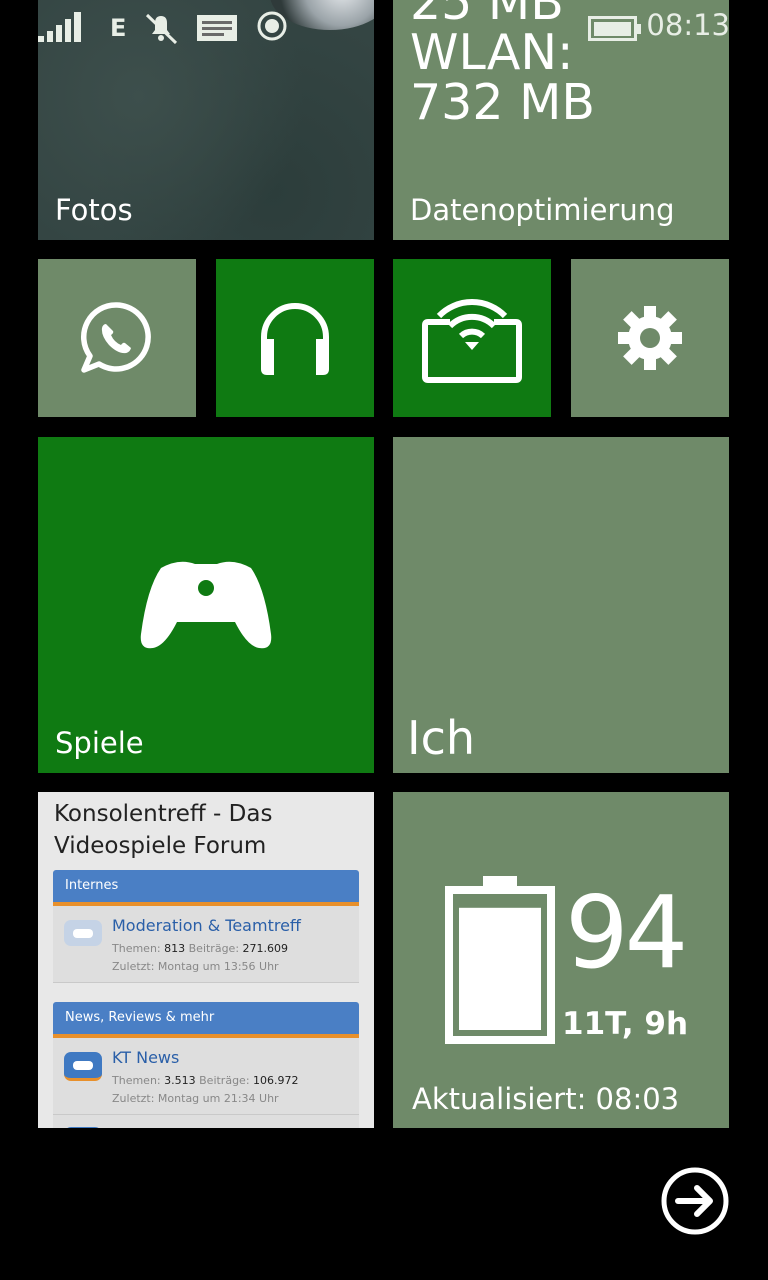 Image resolution: width=768 pixels, height=1280 pixels. What do you see at coordinates (161, 28) in the screenshot?
I see `alarm-off-icon` at bounding box center [161, 28].